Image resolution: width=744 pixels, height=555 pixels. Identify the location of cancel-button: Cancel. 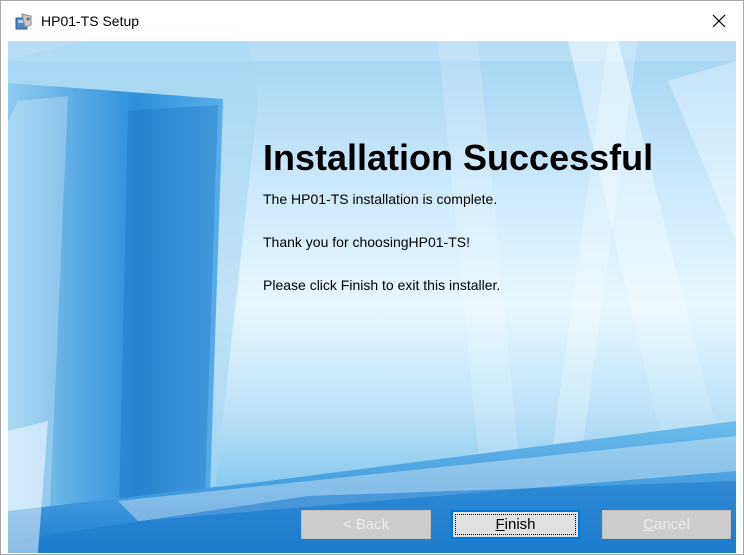
(666, 524).